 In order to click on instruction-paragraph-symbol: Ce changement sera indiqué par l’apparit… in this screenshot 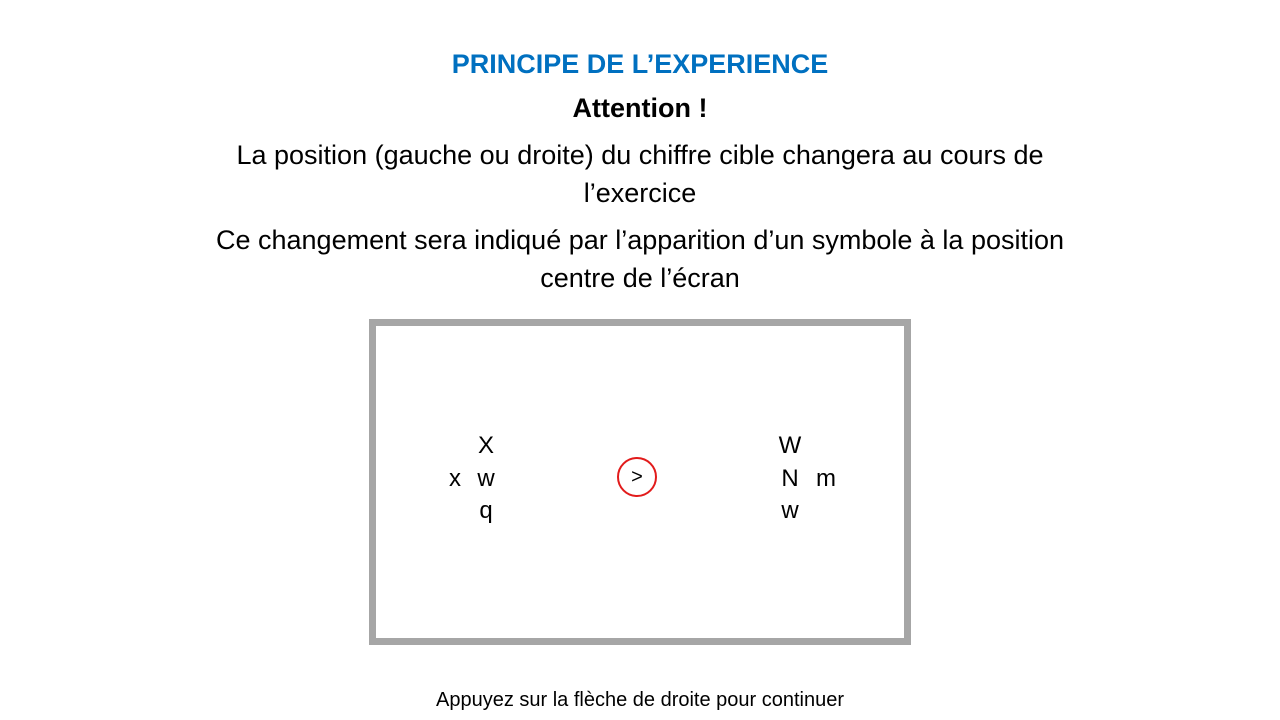, I will do `click(640, 259)`.